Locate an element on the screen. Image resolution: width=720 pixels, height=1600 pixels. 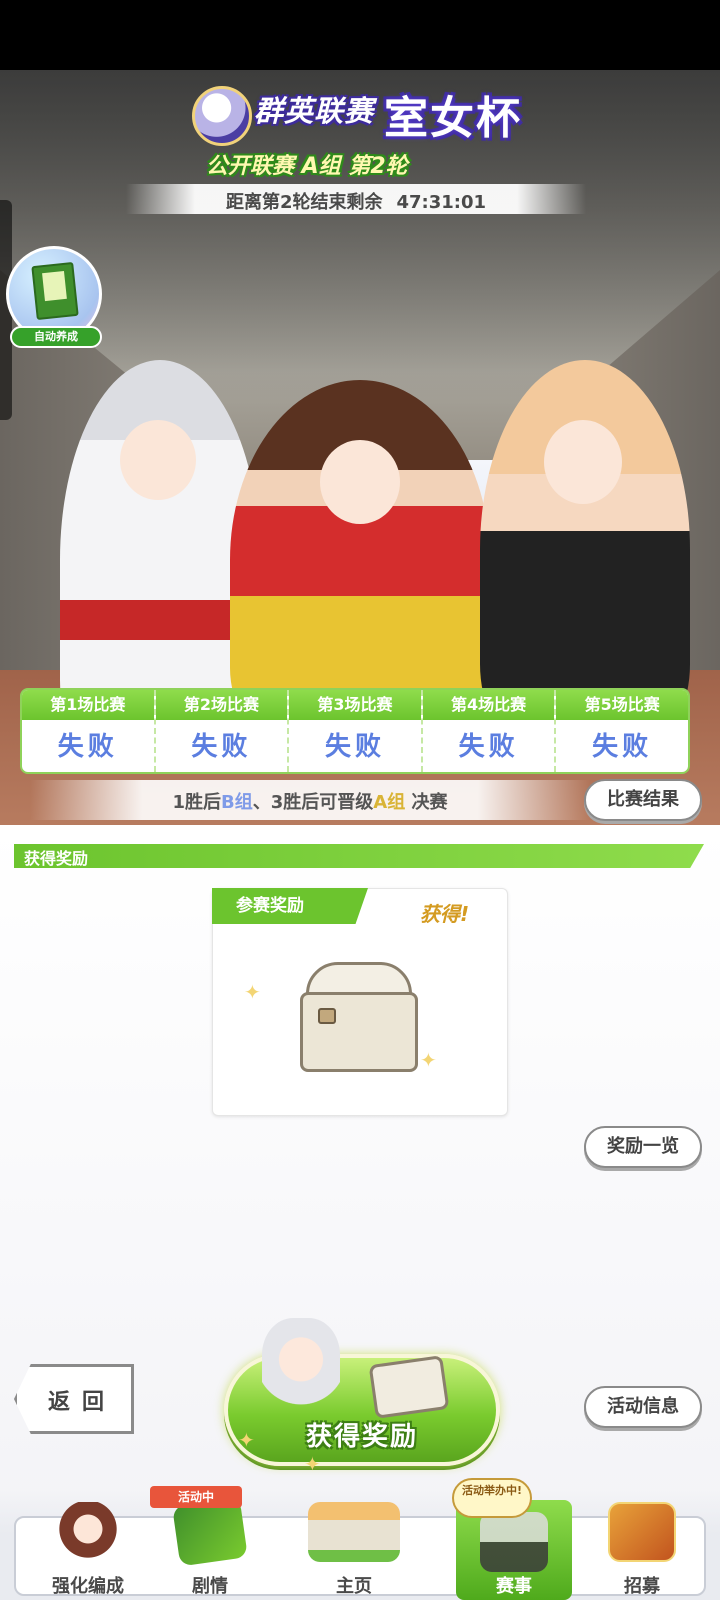
match-result-4: 第4场比赛 失败 is located at coordinates (489, 731).